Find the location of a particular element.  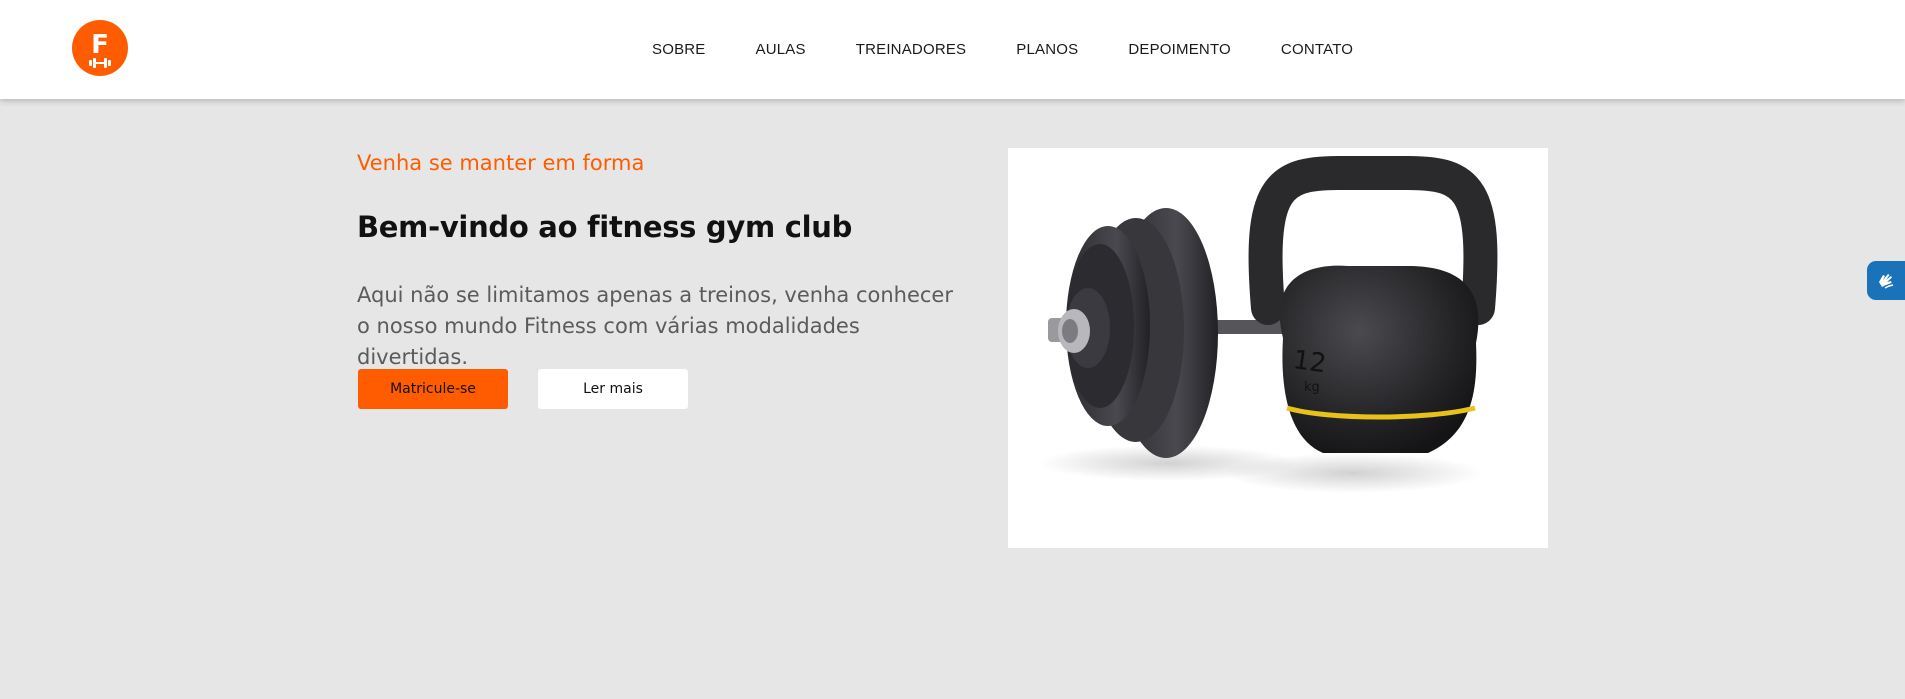

hero-title: Bem-vindo ao fitness gym club is located at coordinates (605, 227).